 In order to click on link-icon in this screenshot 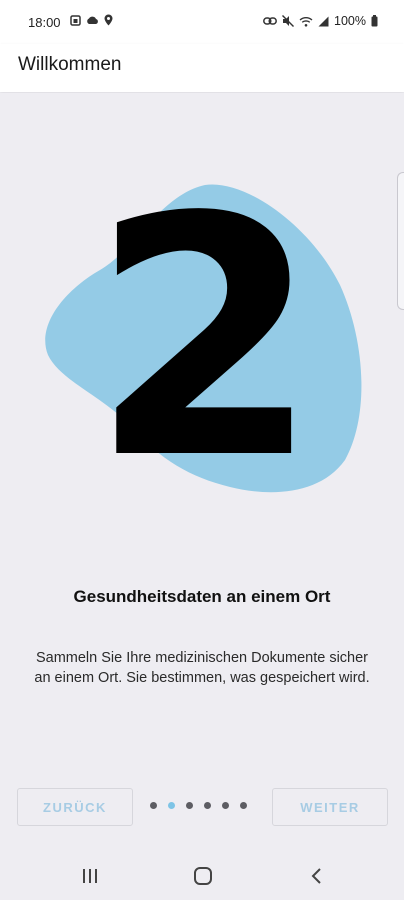, I will do `click(270, 21)`.